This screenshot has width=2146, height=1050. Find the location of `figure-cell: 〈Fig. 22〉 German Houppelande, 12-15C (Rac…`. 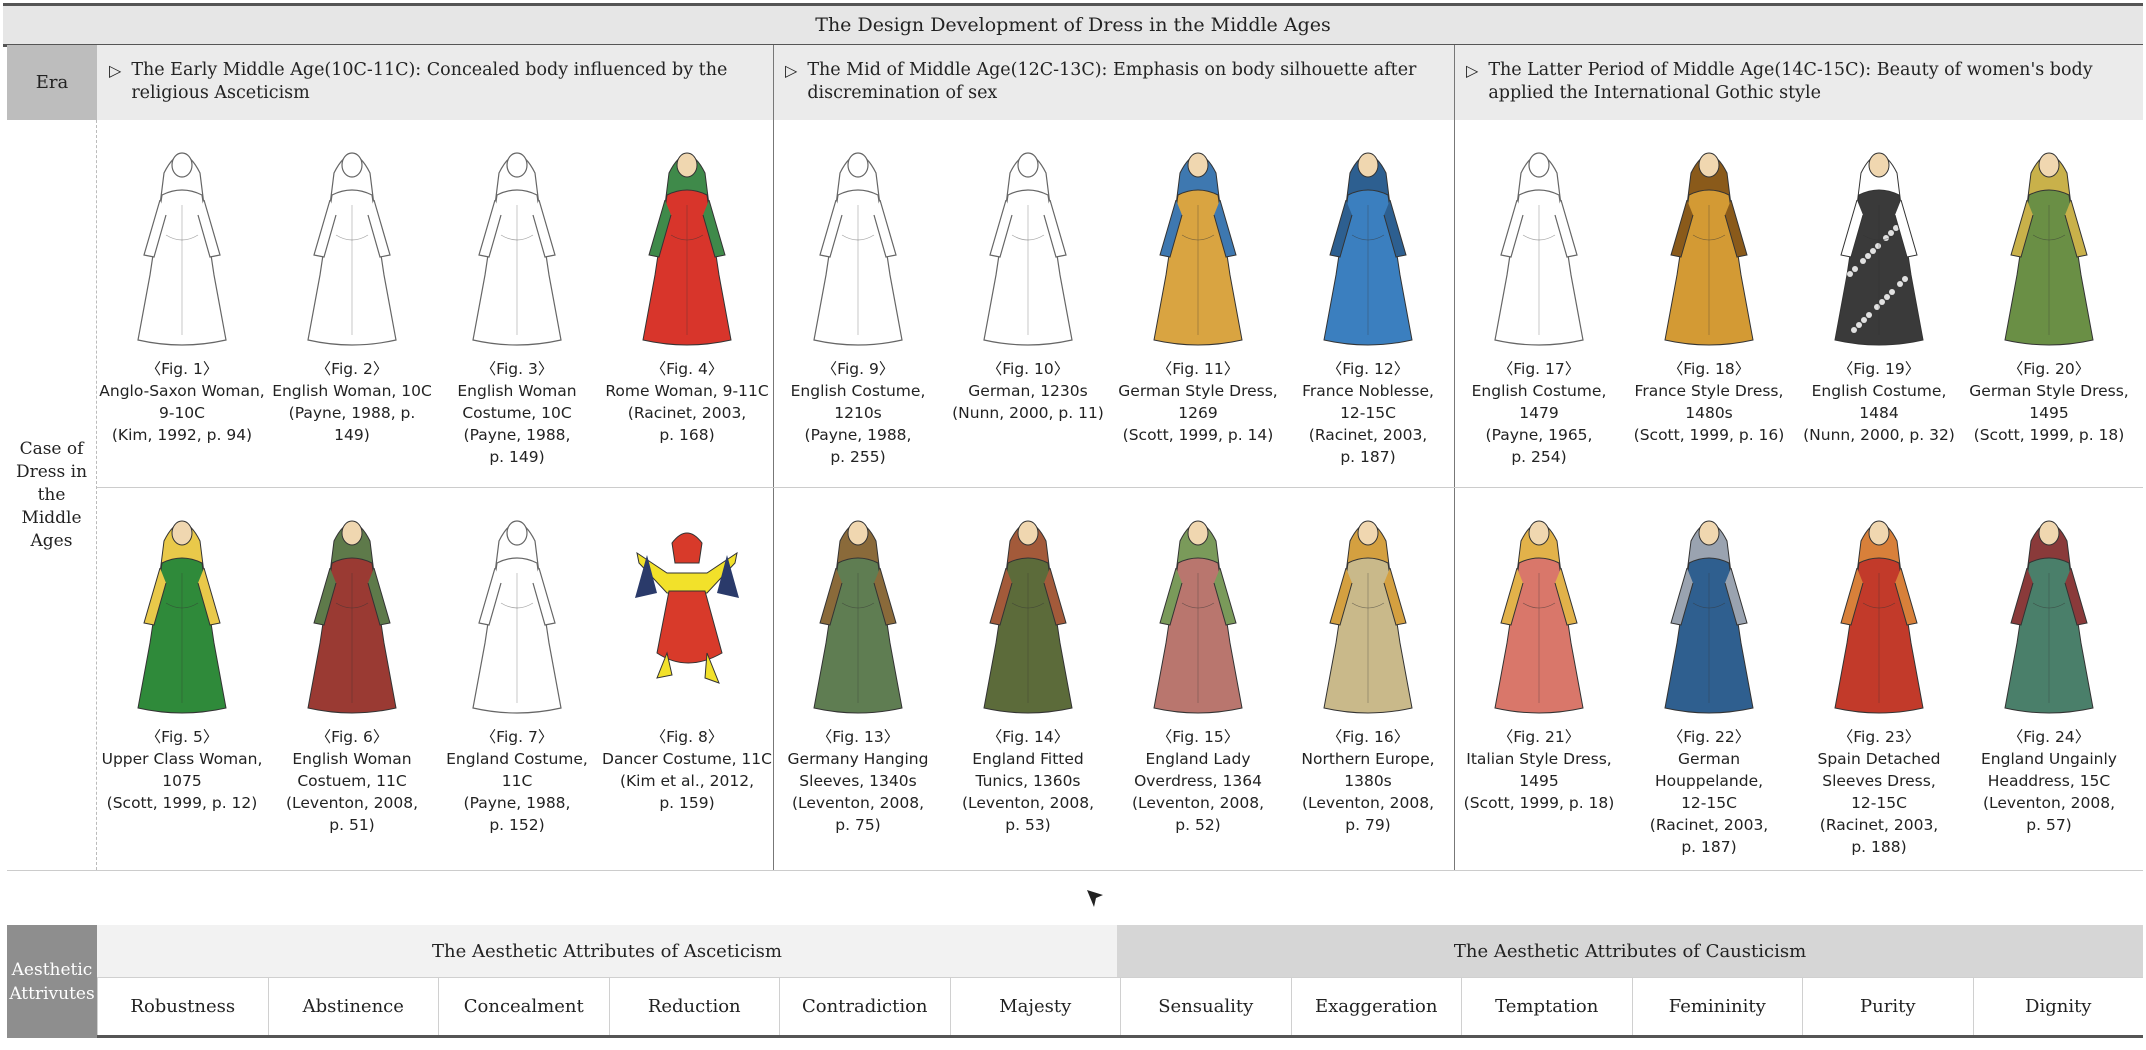

figure-cell: 〈Fig. 22〉 German Houppelande, 12-15C (Rac… is located at coordinates (1709, 680).